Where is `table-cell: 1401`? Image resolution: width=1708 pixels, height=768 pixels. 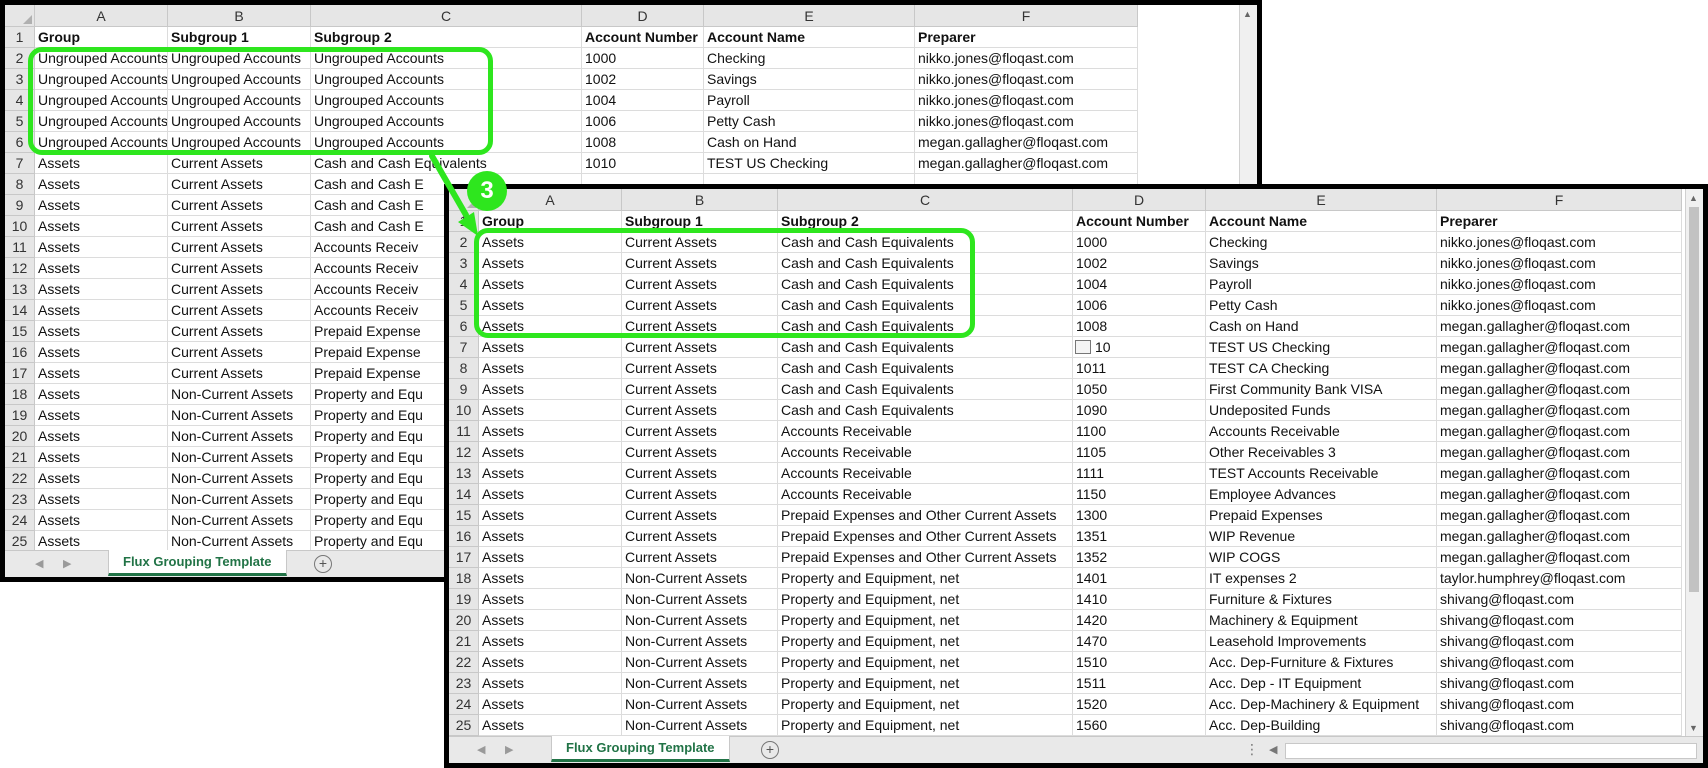
table-cell: 1401 is located at coordinates (1139, 578).